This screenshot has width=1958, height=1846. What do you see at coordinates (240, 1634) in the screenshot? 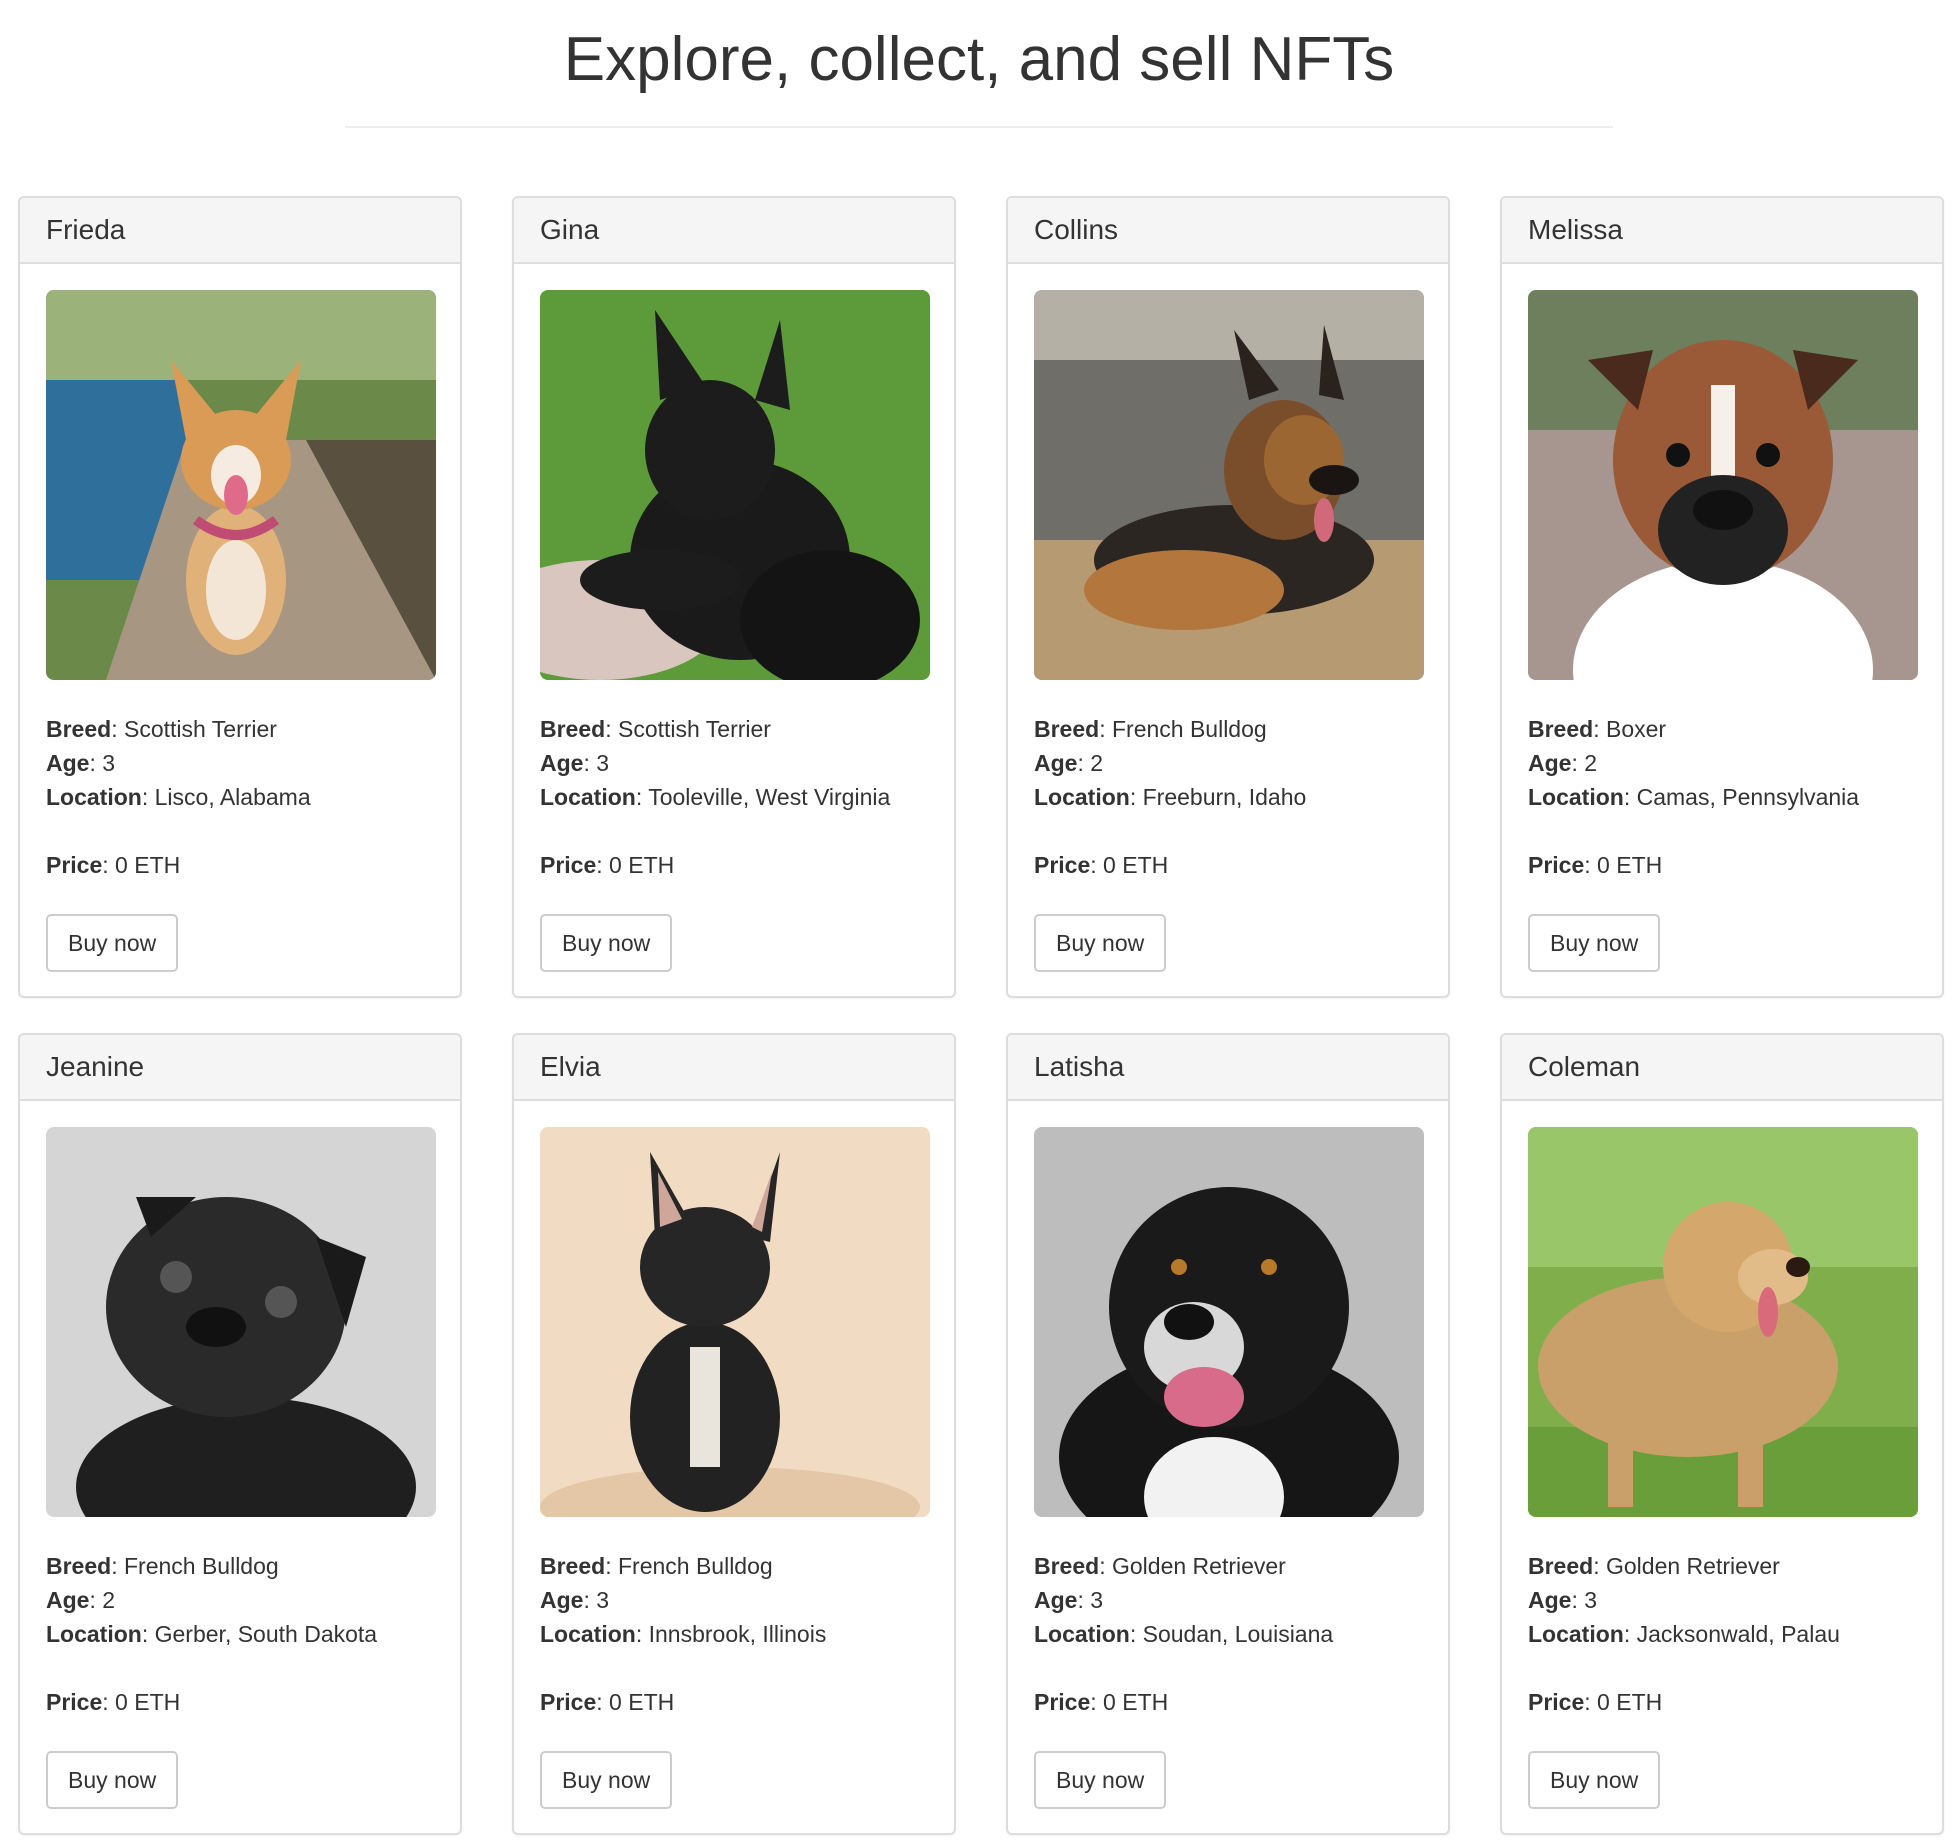
I see `location-row: Location: Gerber, South Dakota` at bounding box center [240, 1634].